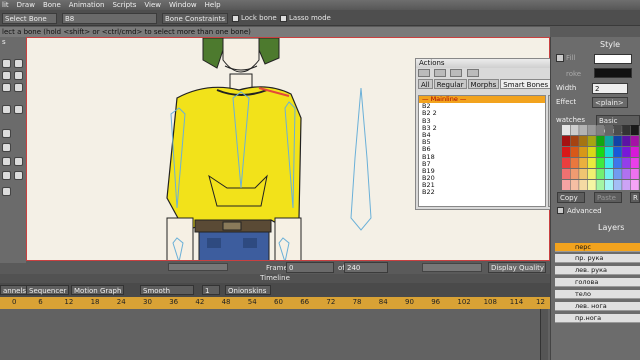  I want to click on menu-help: Help, so click(213, 5).